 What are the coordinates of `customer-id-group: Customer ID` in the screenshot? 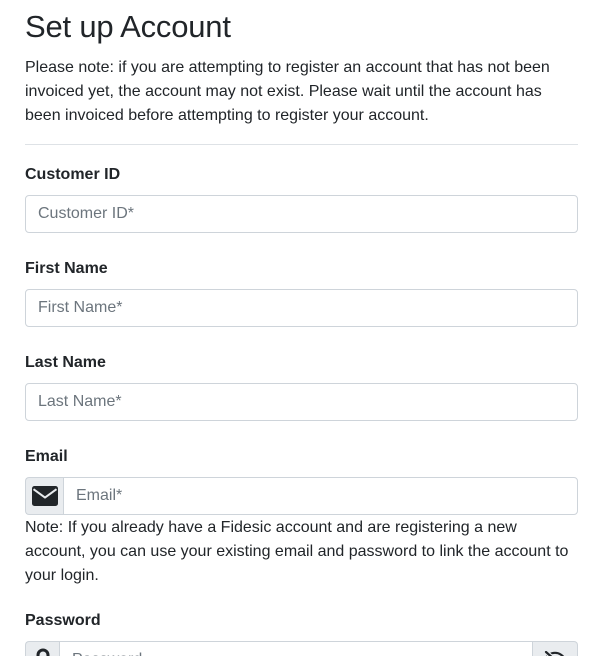 It's located at (301, 198).